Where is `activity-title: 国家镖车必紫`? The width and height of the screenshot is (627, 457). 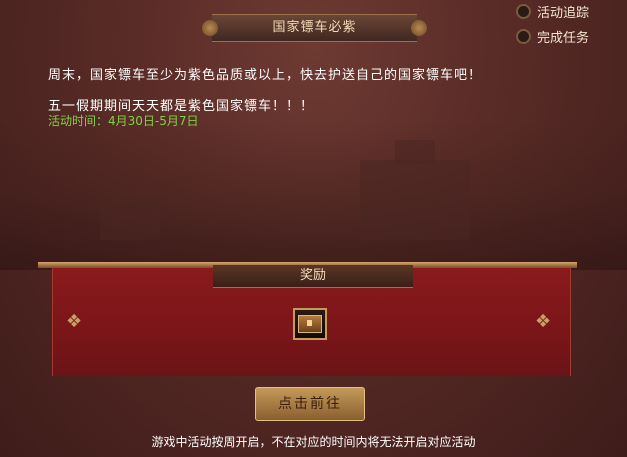
activity-title: 国家镖车必紫 is located at coordinates (314, 28).